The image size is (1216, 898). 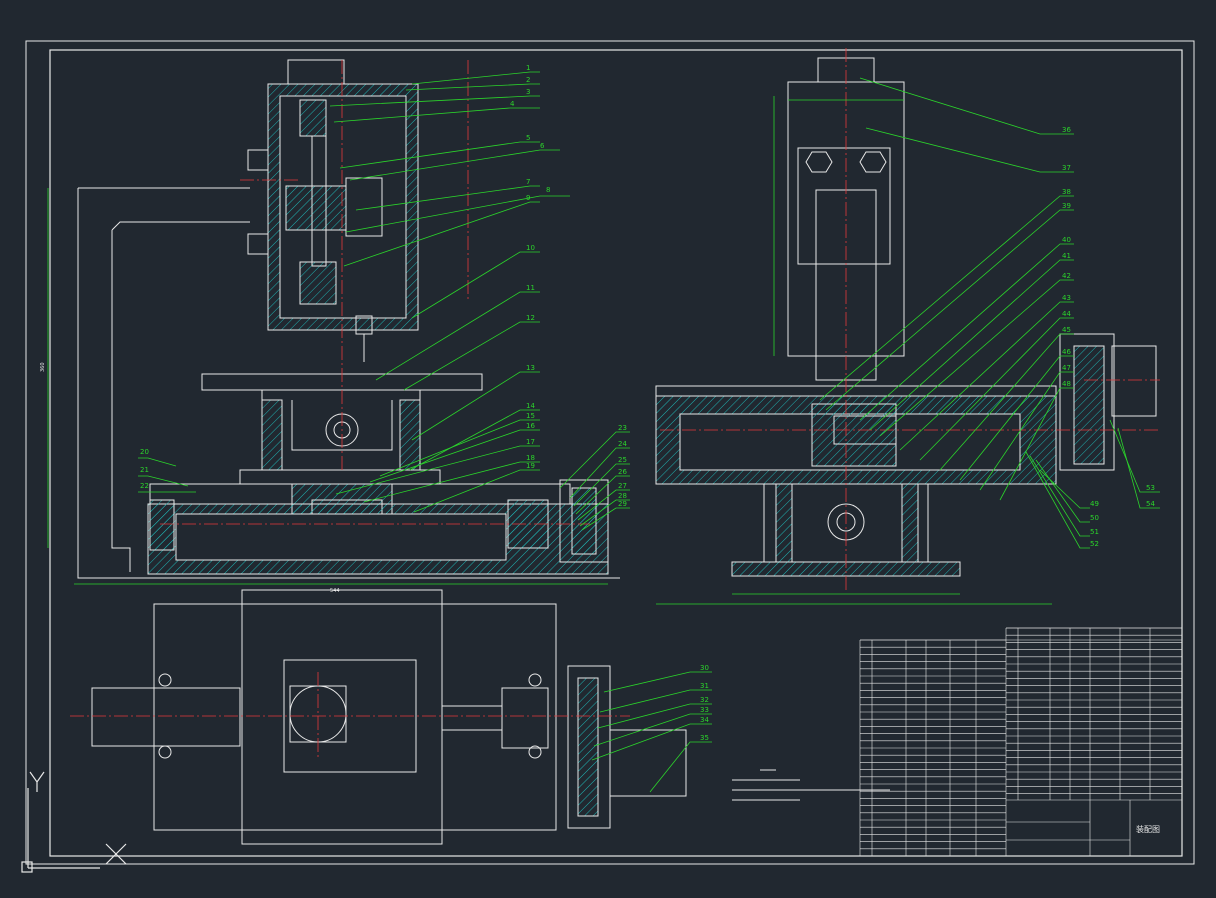 I want to click on part-number-27: 27, so click(x=622, y=486).